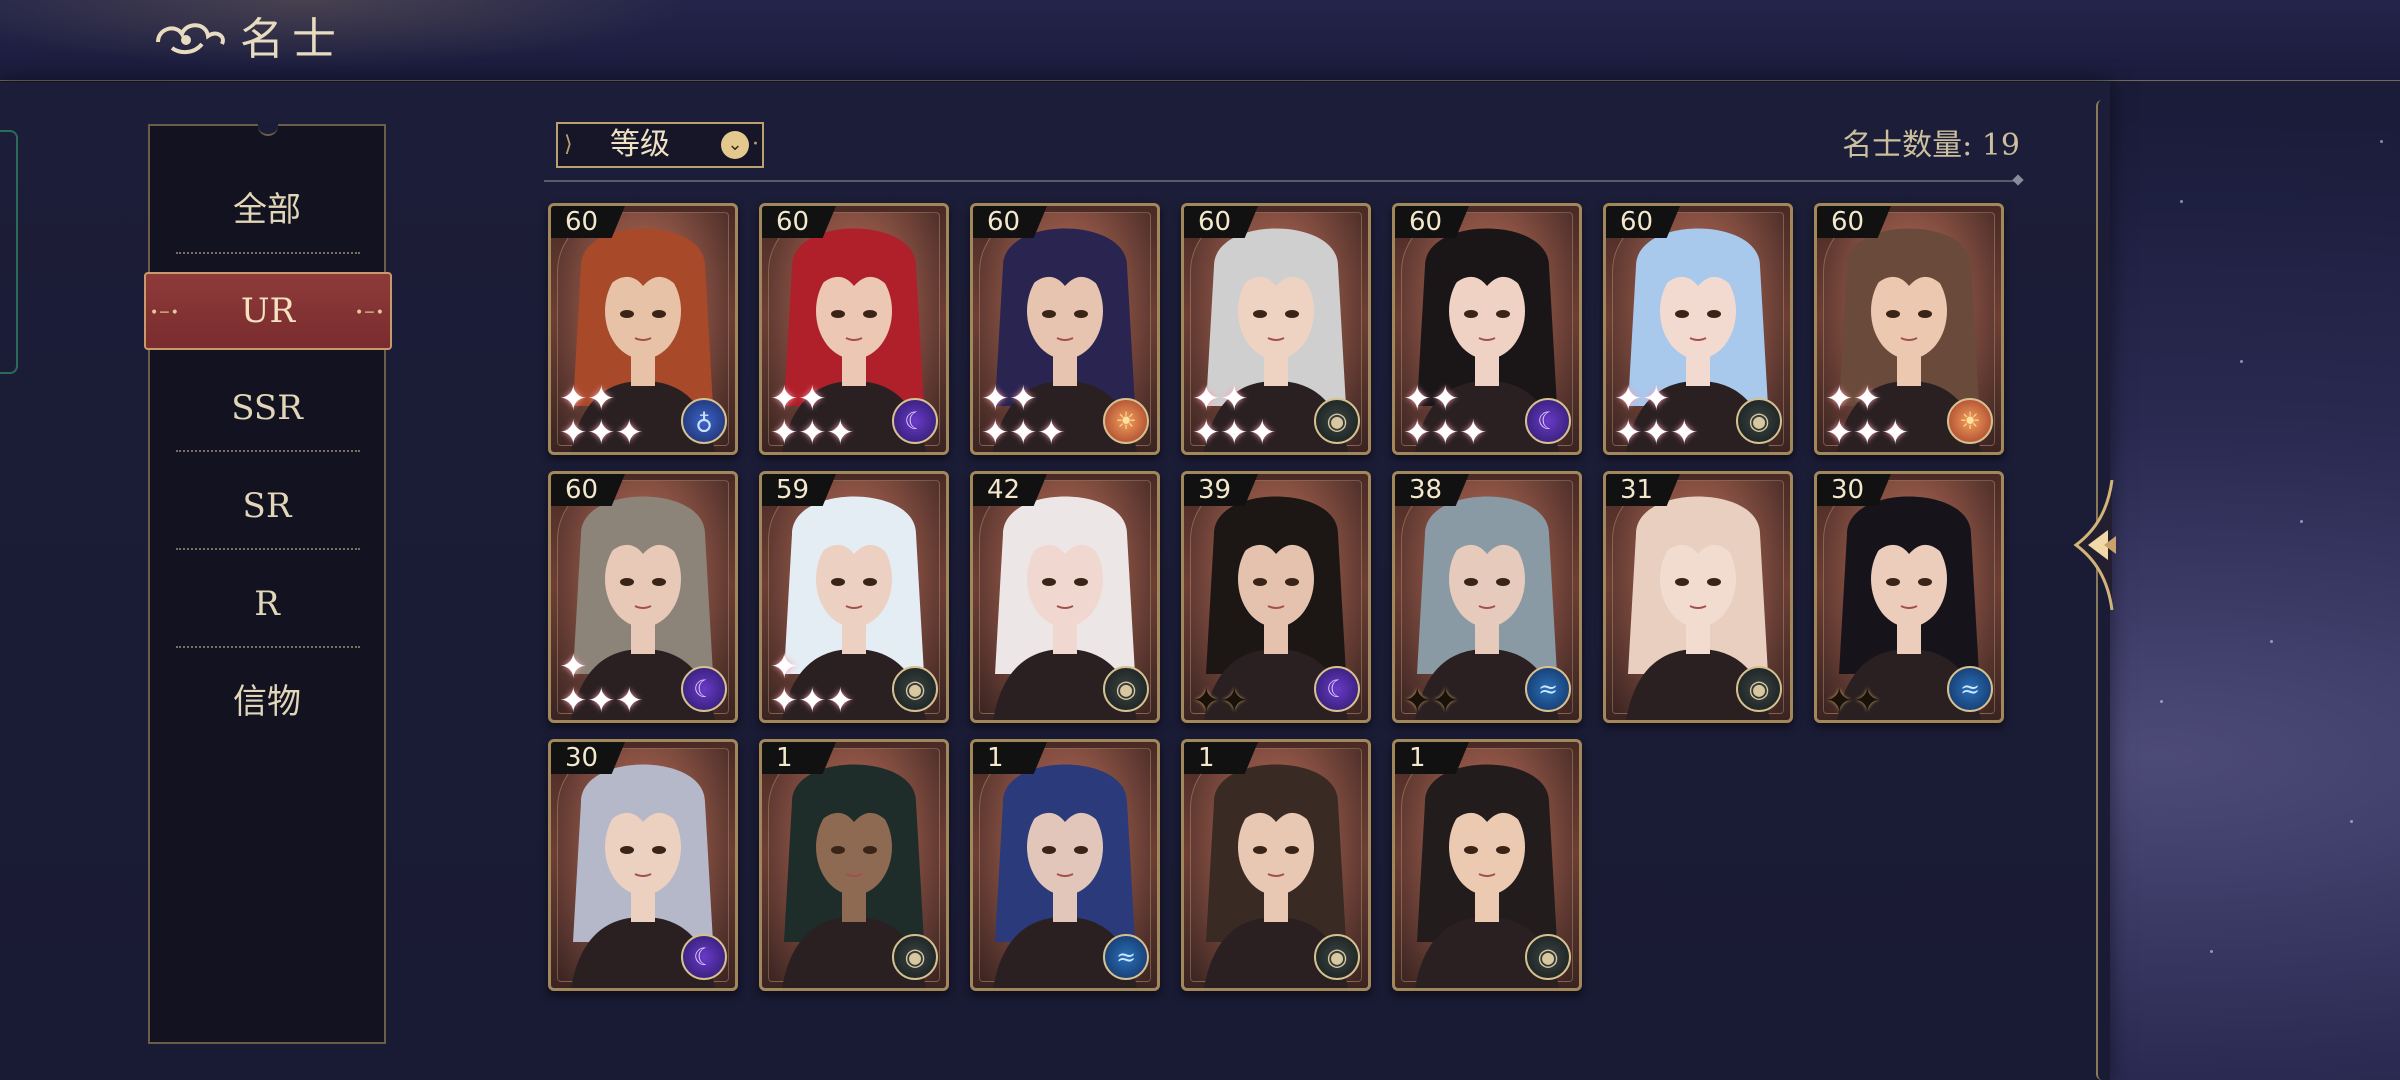  What do you see at coordinates (267, 604) in the screenshot?
I see `filter-r: R` at bounding box center [267, 604].